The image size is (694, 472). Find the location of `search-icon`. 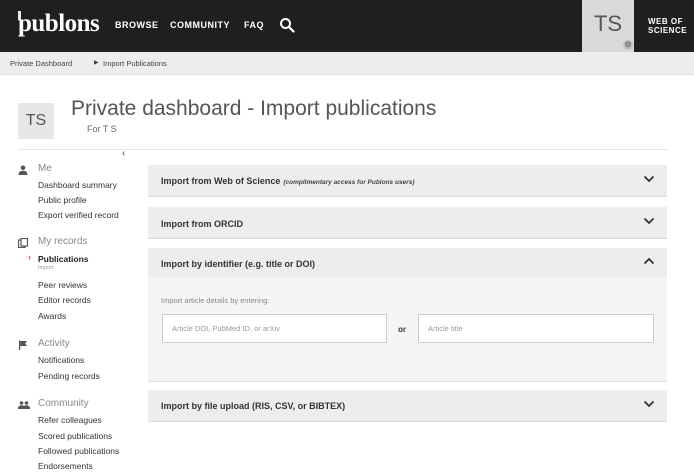

search-icon is located at coordinates (287, 25).